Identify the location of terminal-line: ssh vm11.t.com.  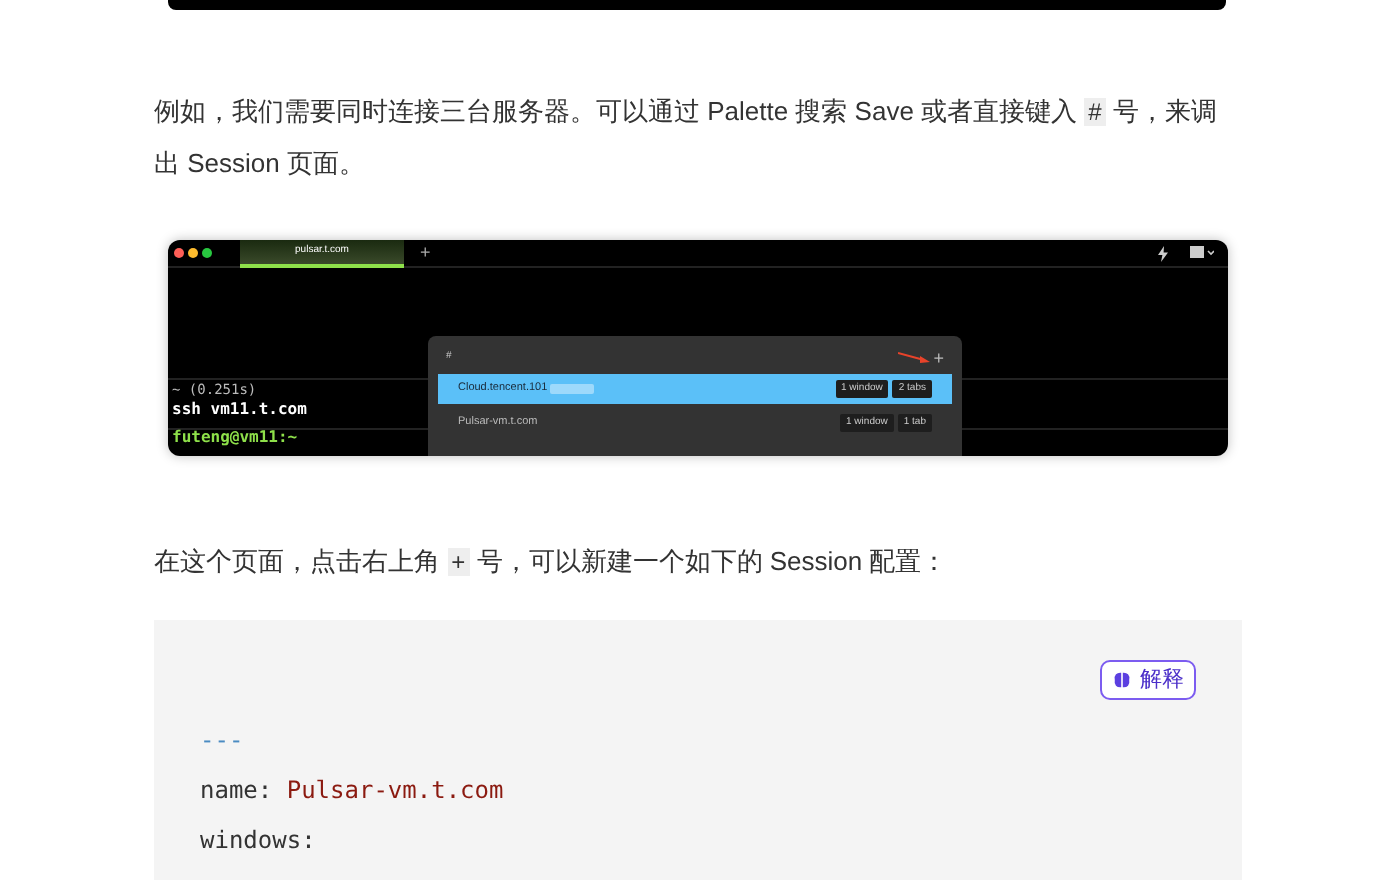
(239, 410).